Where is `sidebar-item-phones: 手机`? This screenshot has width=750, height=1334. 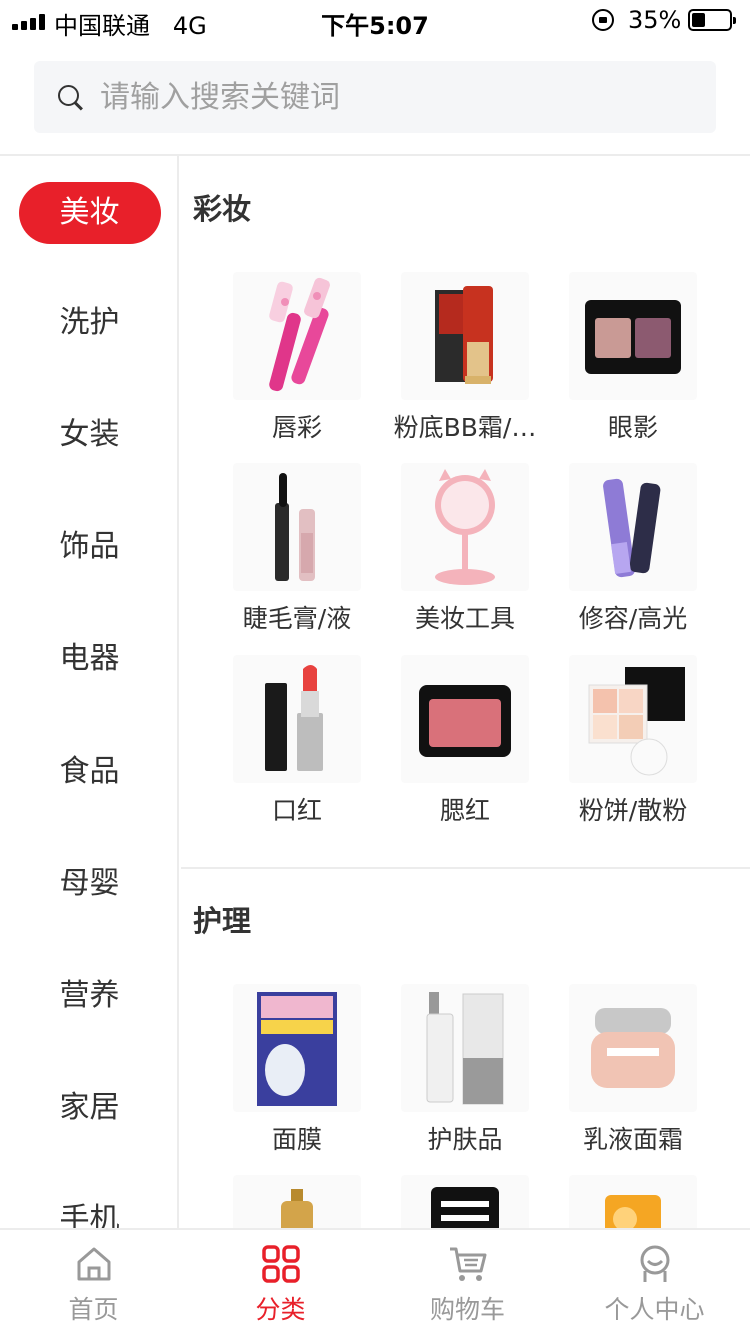
sidebar-item-phones: 手机 is located at coordinates (88, 1209).